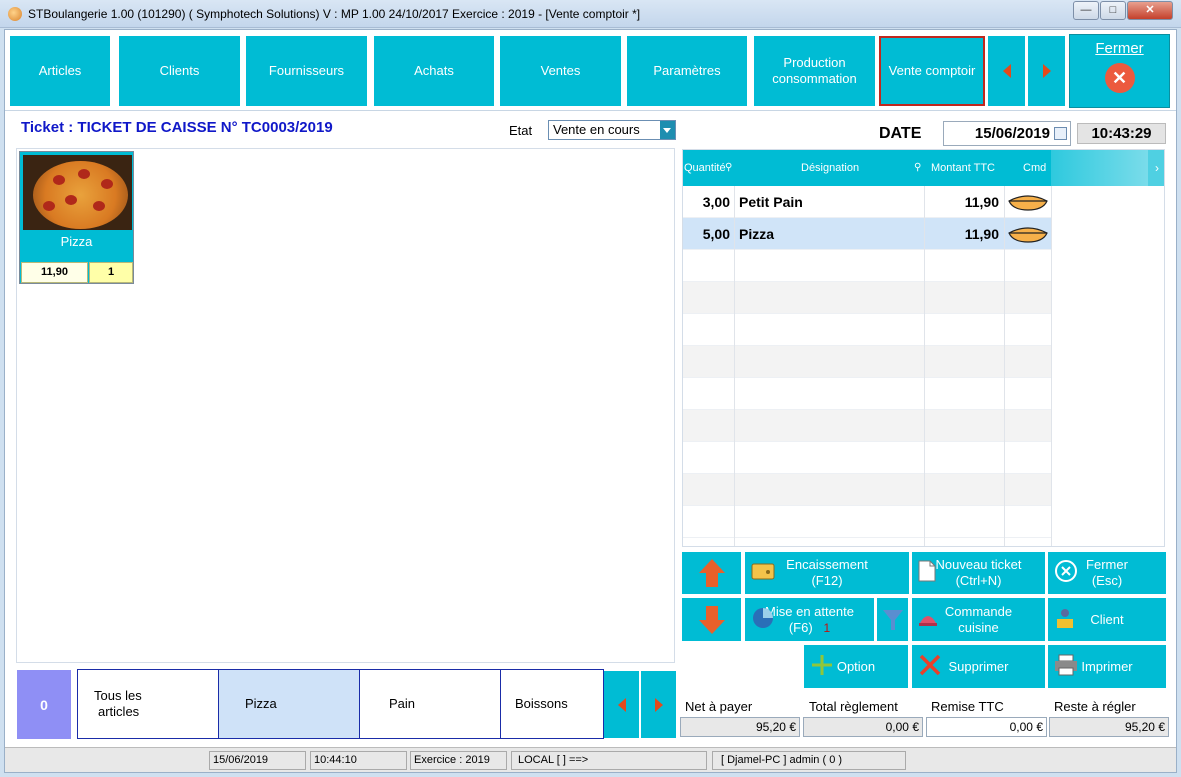  Describe the element at coordinates (981, 234) in the screenshot. I see `row-montant: 11,90` at that location.